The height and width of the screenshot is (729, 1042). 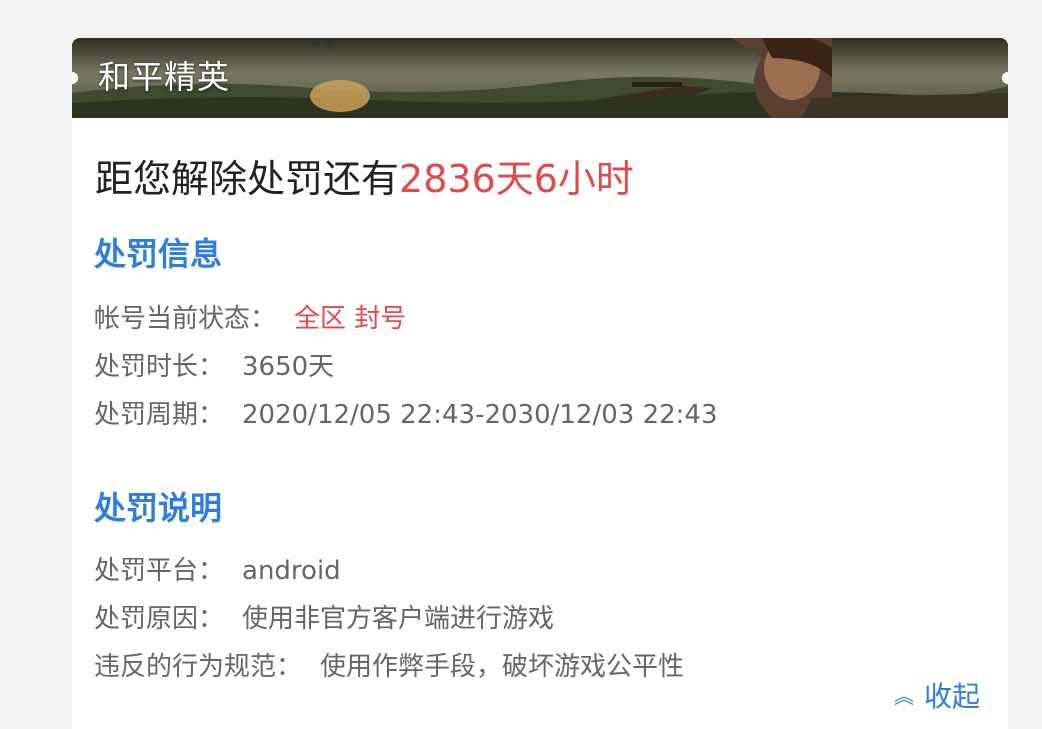 I want to click on penalty-info-title: 处罚信息, so click(x=158, y=254).